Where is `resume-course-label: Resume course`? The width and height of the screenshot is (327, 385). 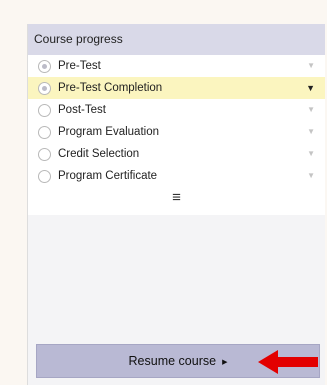
resume-course-label: Resume course is located at coordinates (172, 361).